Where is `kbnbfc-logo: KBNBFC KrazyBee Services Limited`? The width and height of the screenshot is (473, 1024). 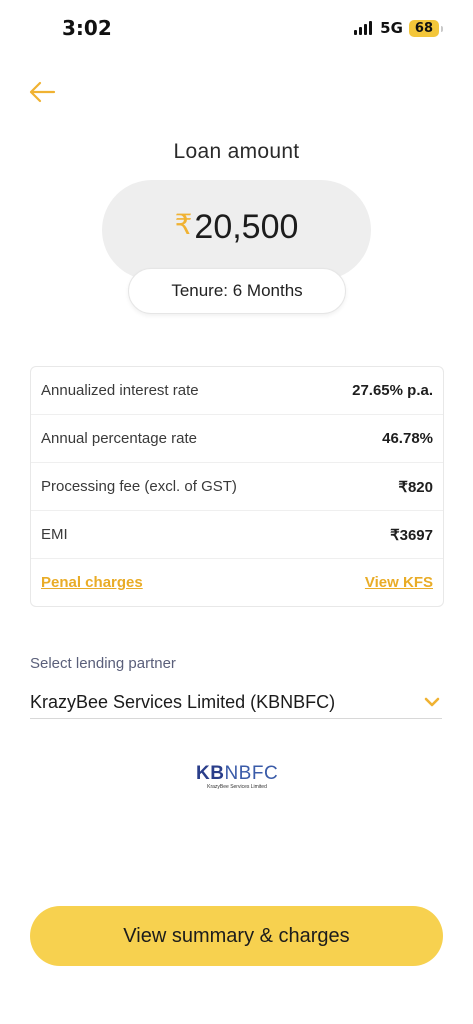
kbnbfc-logo: KBNBFC KrazyBee Services Limited is located at coordinates (237, 777).